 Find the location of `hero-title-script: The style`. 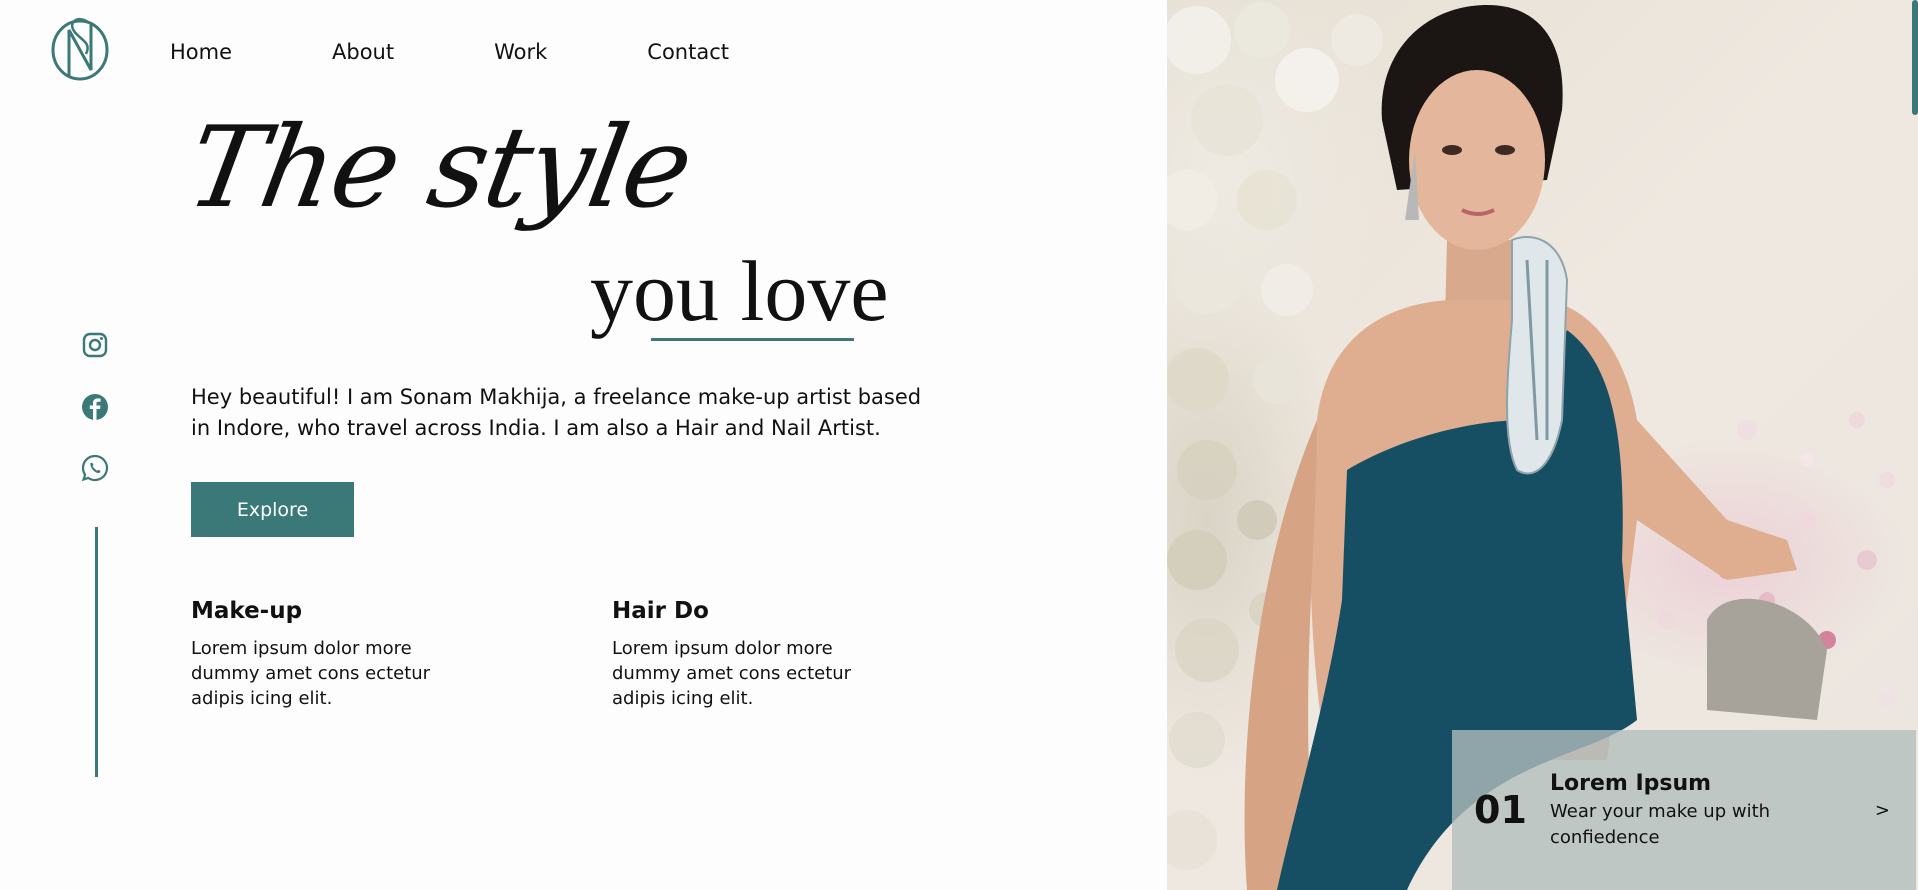

hero-title-script: The style is located at coordinates (439, 168).